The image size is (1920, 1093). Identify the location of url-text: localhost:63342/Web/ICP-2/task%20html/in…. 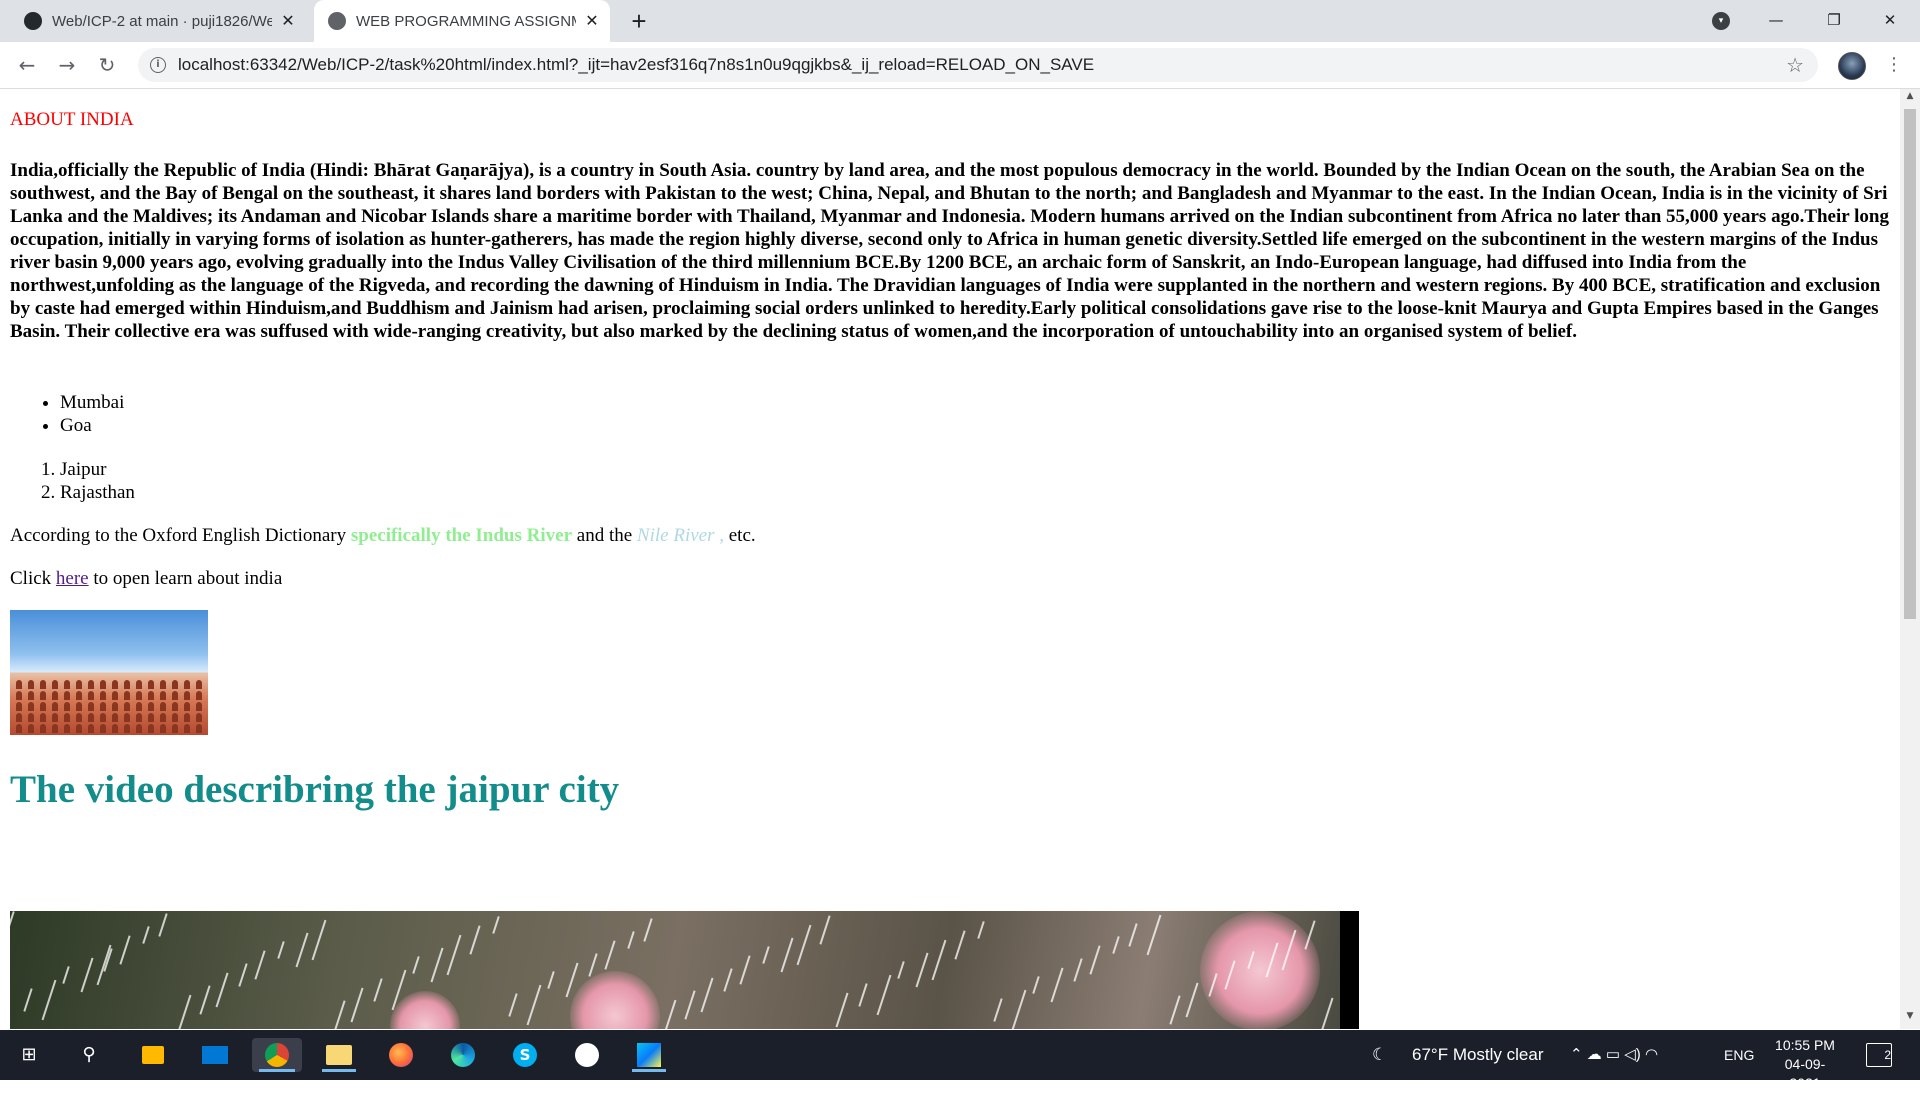
(636, 65).